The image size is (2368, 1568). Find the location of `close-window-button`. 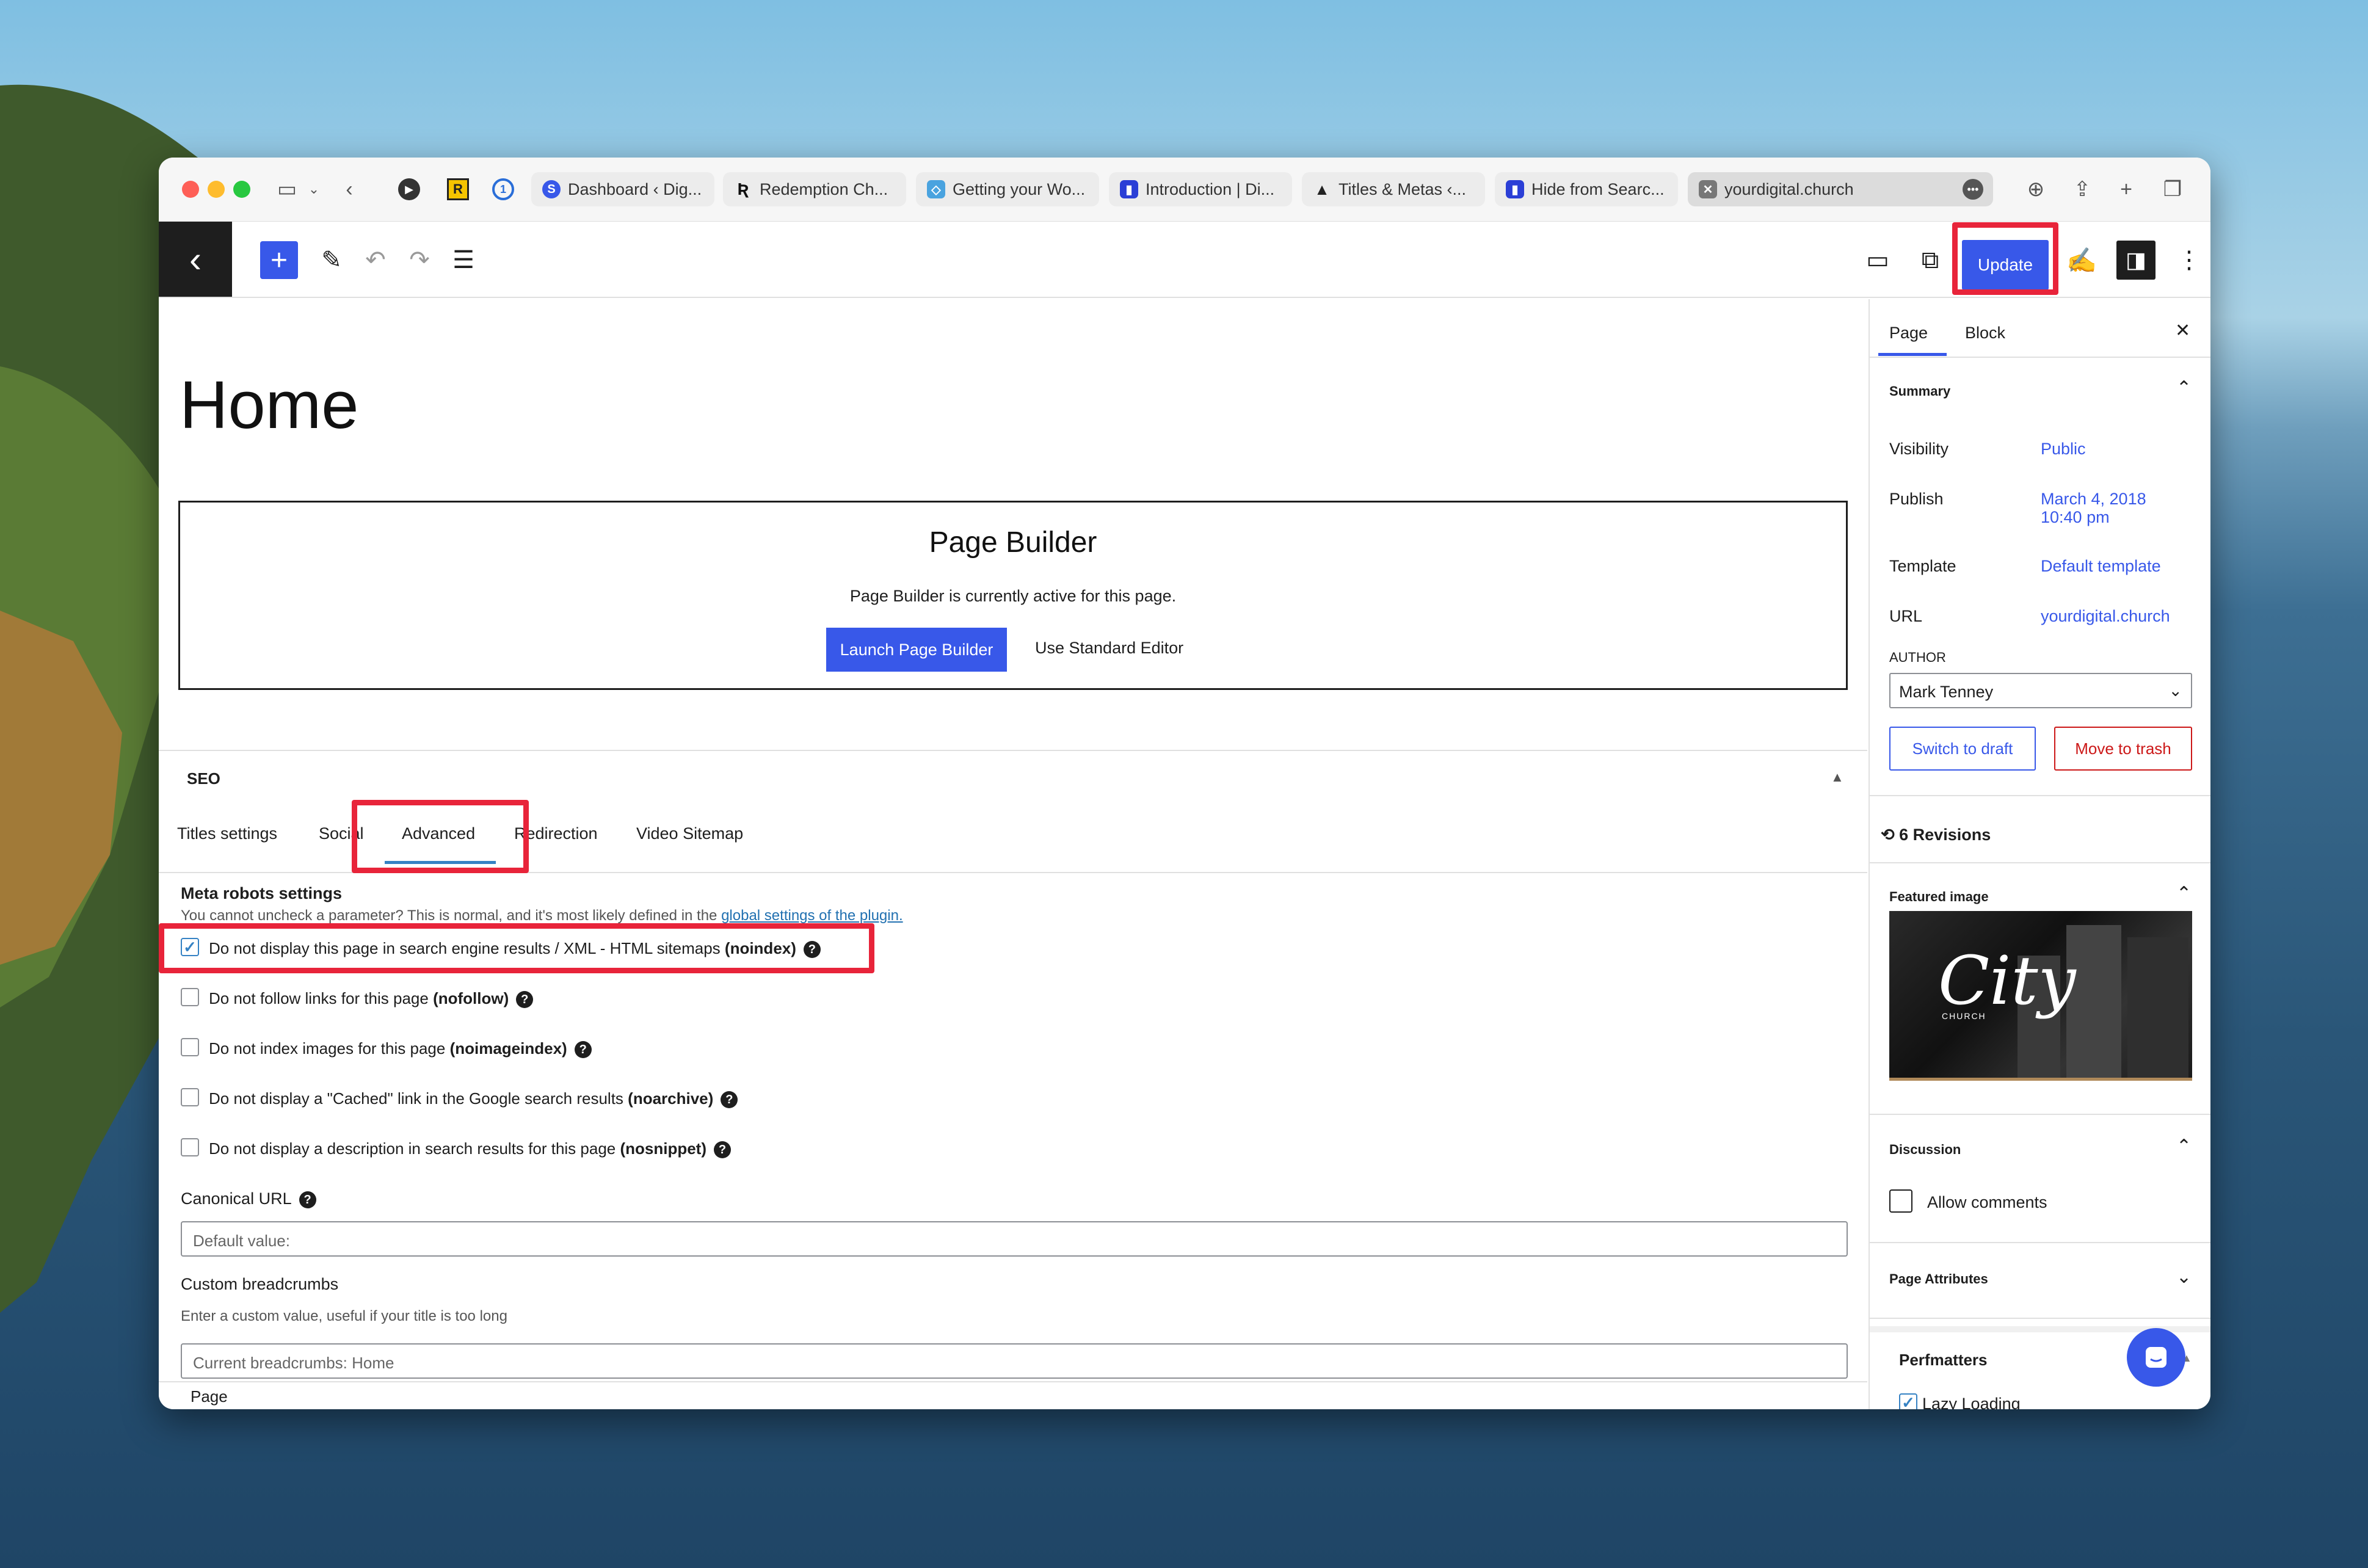

close-window-button is located at coordinates (191, 189).